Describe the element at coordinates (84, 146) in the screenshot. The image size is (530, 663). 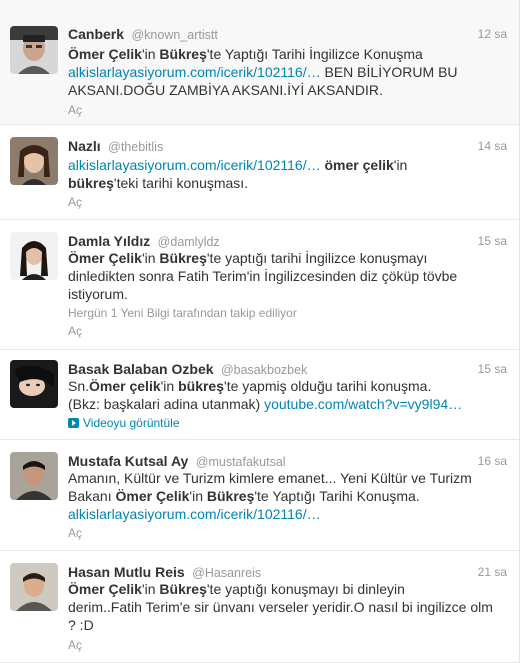
I see `tweet-fullname: Nazlı` at that location.